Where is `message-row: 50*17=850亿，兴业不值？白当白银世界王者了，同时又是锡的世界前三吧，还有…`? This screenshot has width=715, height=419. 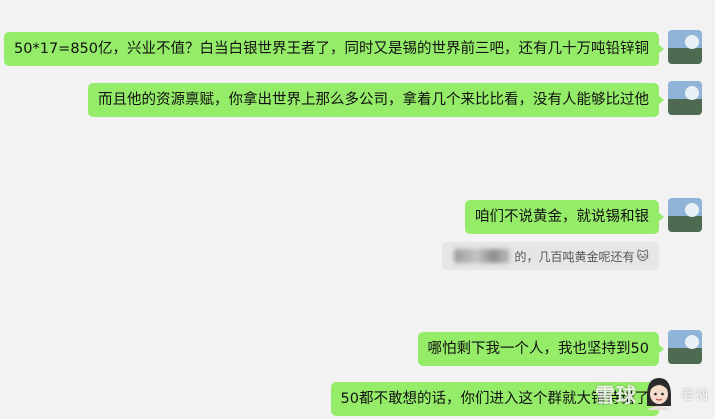 message-row: 50*17=850亿，兴业不值？白当白银世界王者了，同时又是锡的世界前三吧，还有… is located at coordinates (334, 49).